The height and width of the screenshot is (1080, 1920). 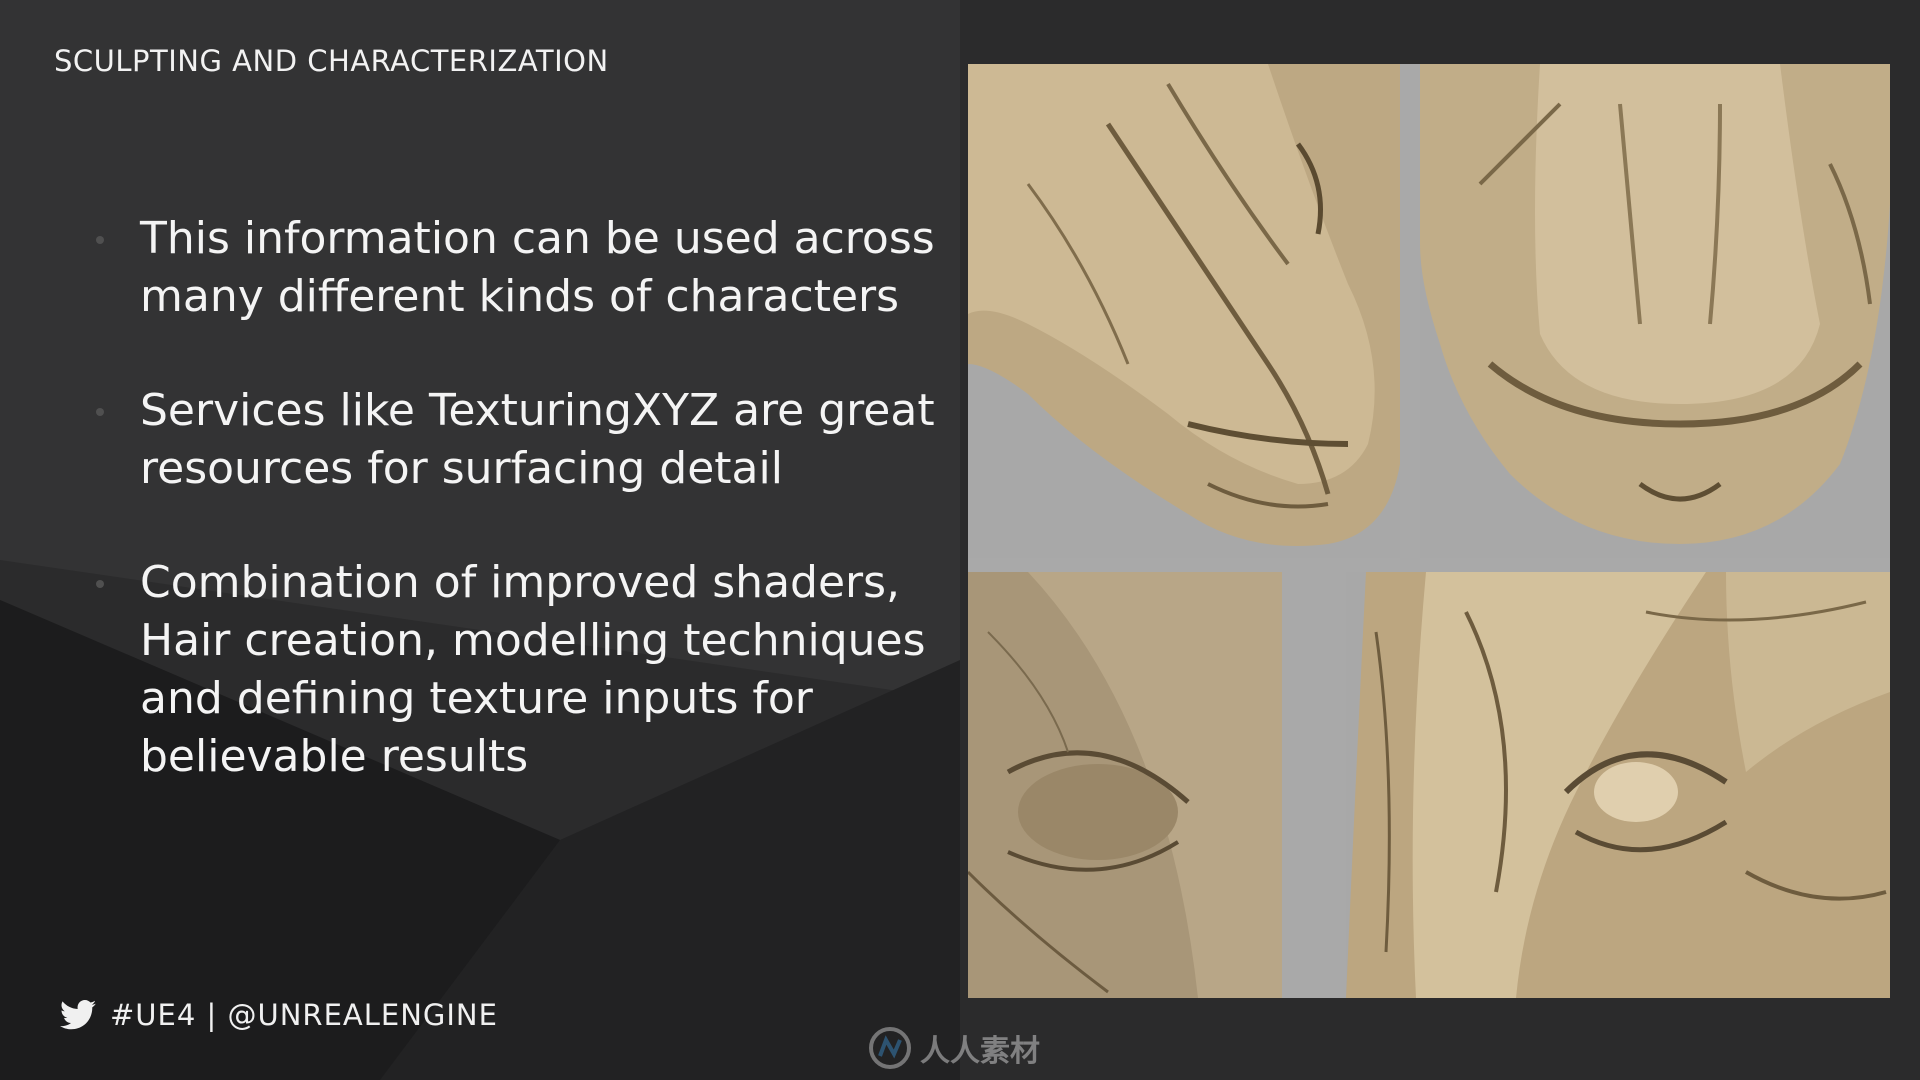 I want to click on sculpt-face-eye-image, so click(x=1618, y=785).